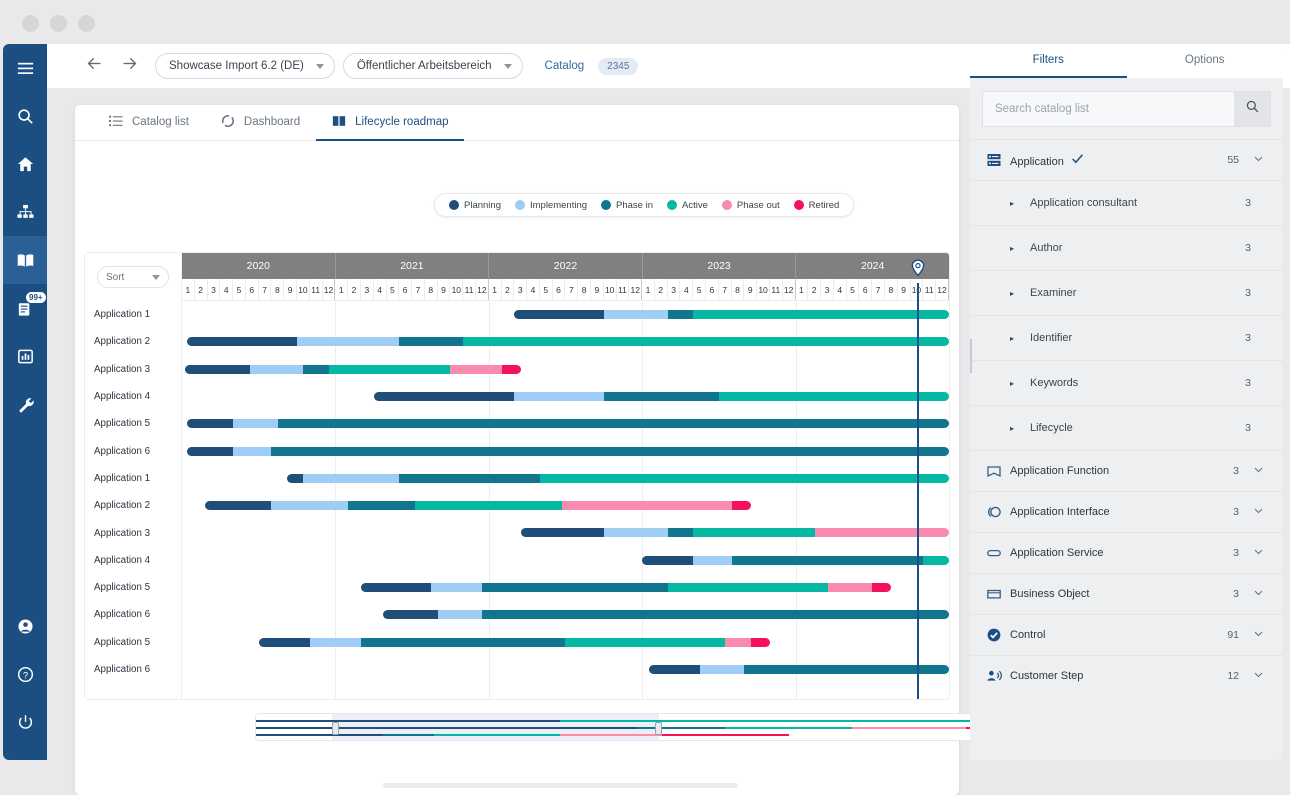  What do you see at coordinates (25, 722) in the screenshot?
I see `power-logout-icon` at bounding box center [25, 722].